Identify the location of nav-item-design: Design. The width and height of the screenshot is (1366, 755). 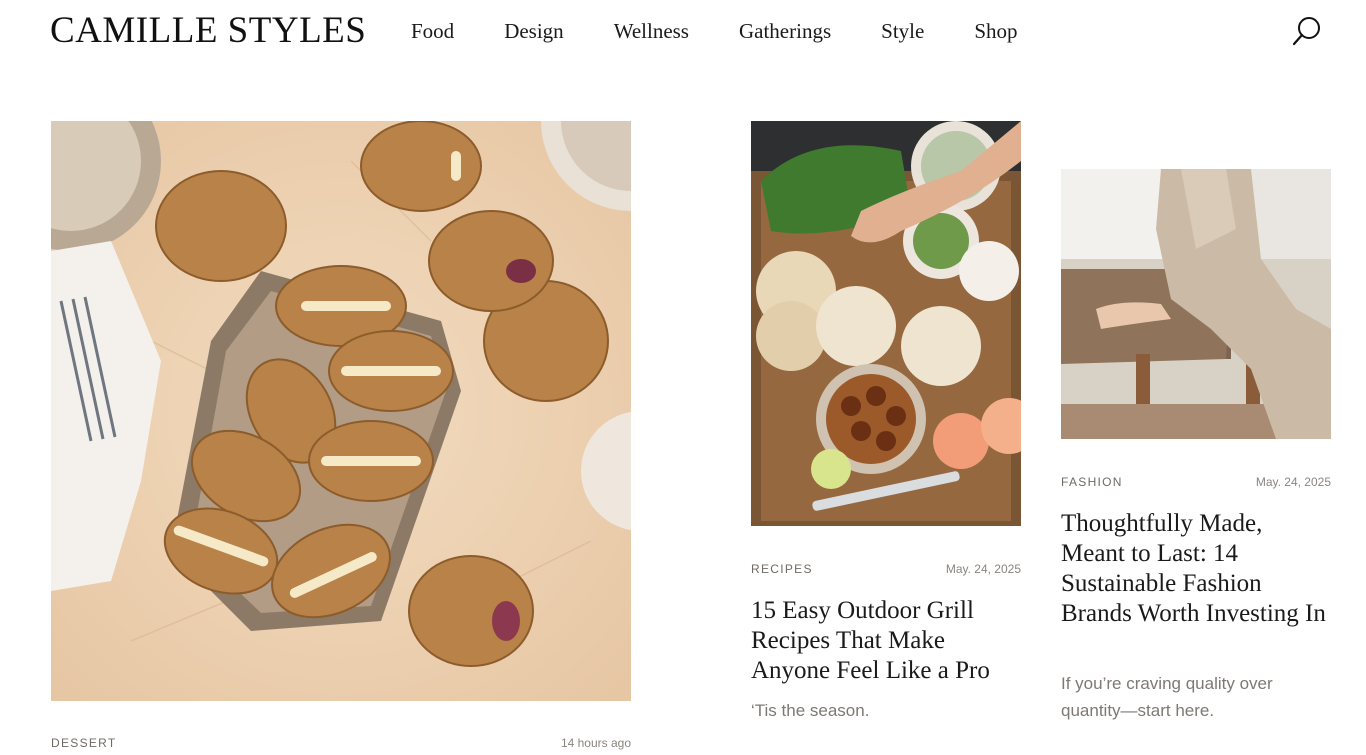
(534, 31).